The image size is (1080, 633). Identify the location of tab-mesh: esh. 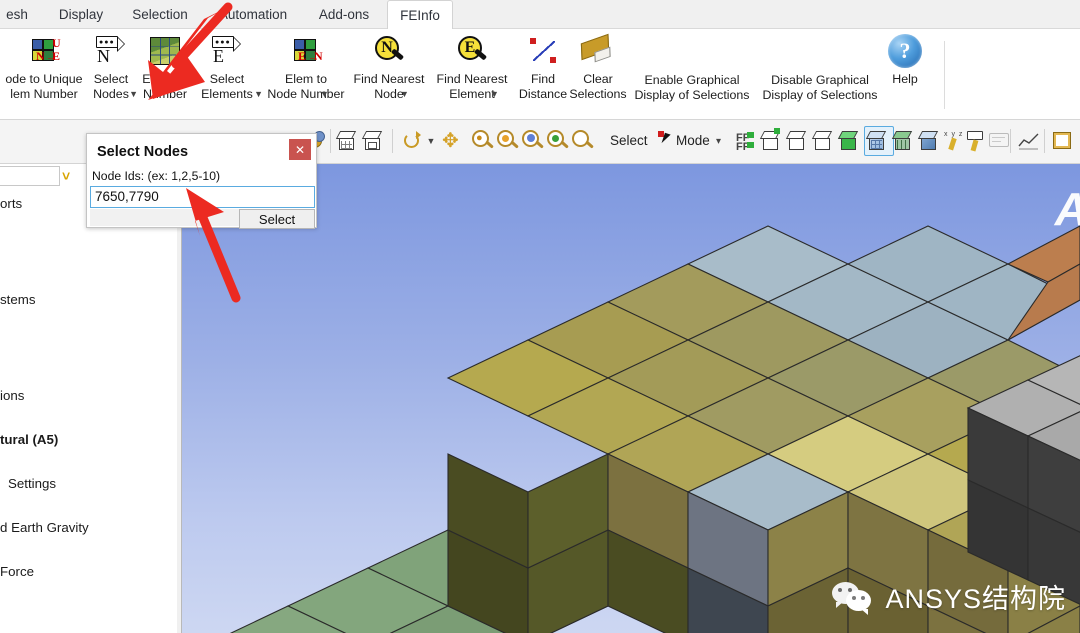
(24, 14).